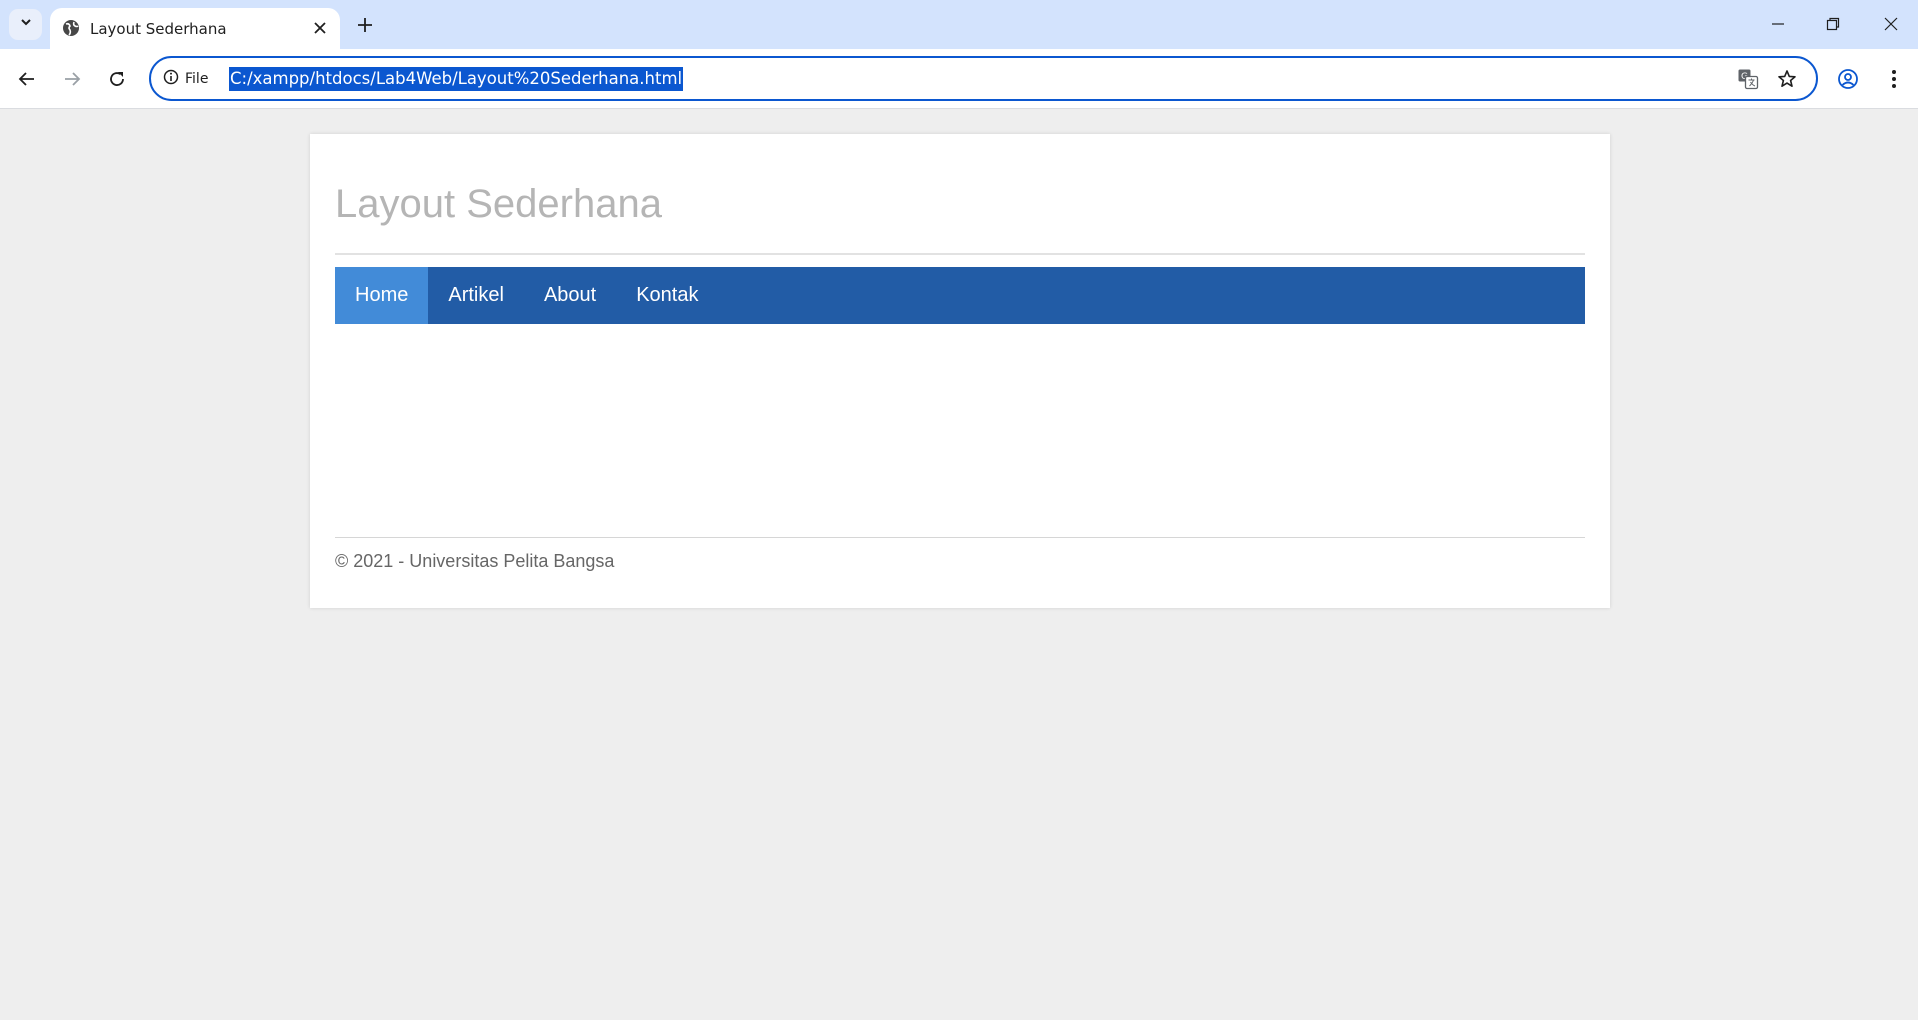  I want to click on more-vert-icon, so click(1894, 79).